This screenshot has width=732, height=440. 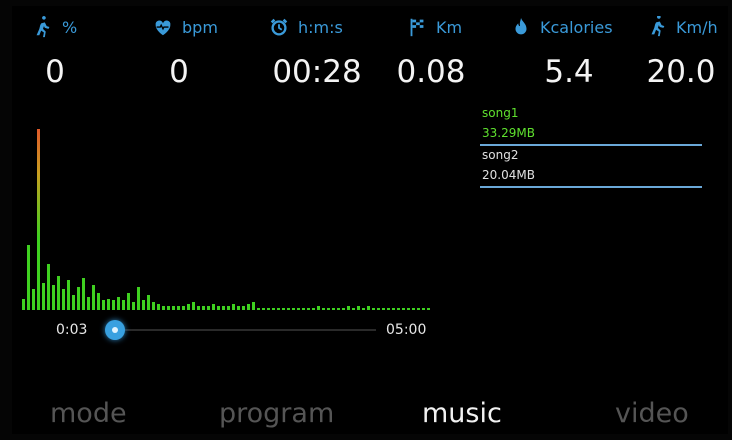 I want to click on playlist-item-song2: song2 20.04MB, so click(x=591, y=167).